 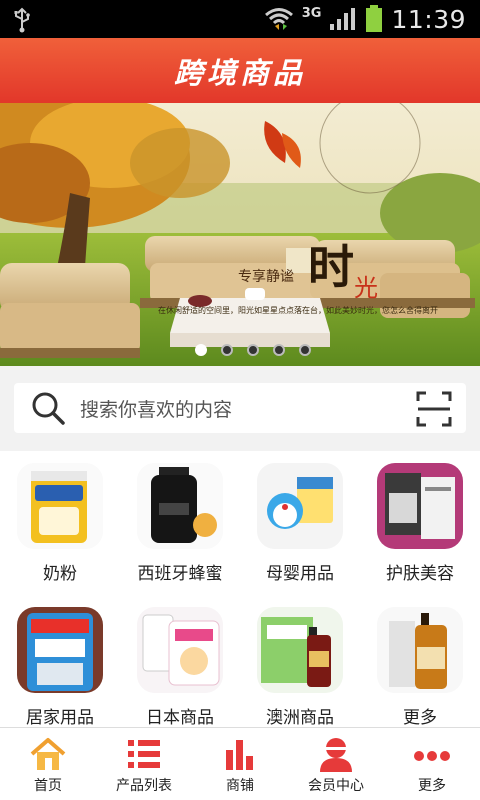 What do you see at coordinates (420, 574) in the screenshot?
I see `category-label: 护肤美容` at bounding box center [420, 574].